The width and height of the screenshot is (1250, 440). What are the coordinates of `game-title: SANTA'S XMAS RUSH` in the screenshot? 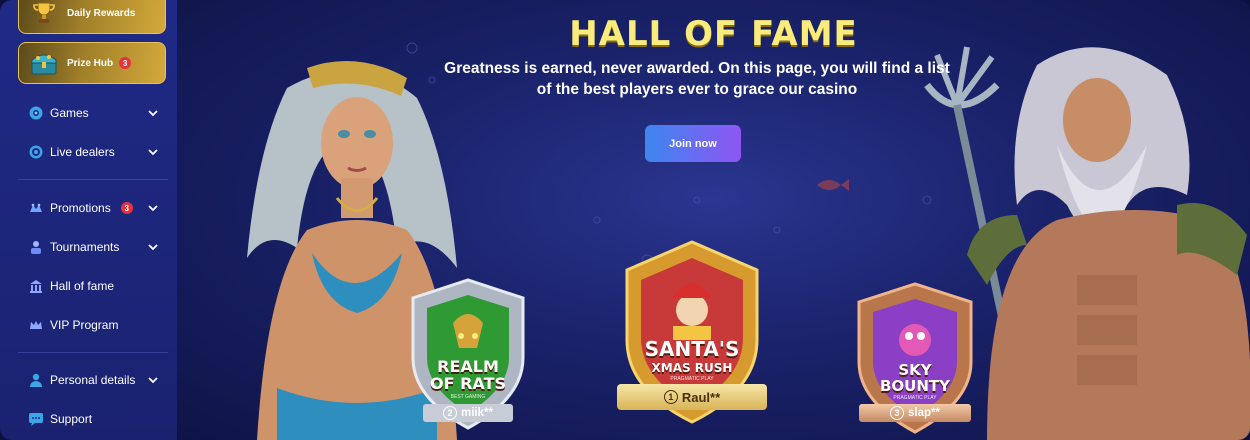 It's located at (692, 356).